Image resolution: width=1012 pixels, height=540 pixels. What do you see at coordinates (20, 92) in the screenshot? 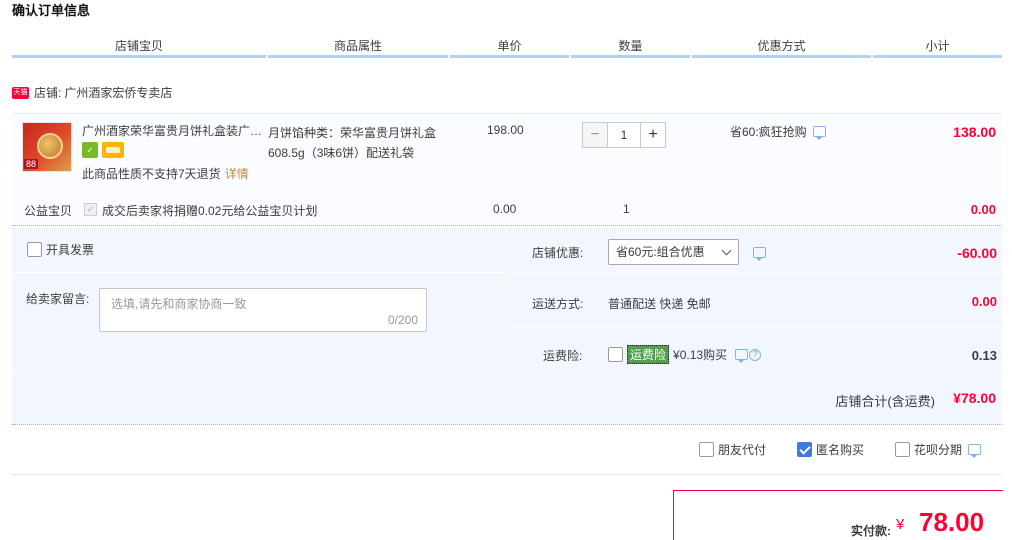
I see `tmall-icon: 天猫` at bounding box center [20, 92].